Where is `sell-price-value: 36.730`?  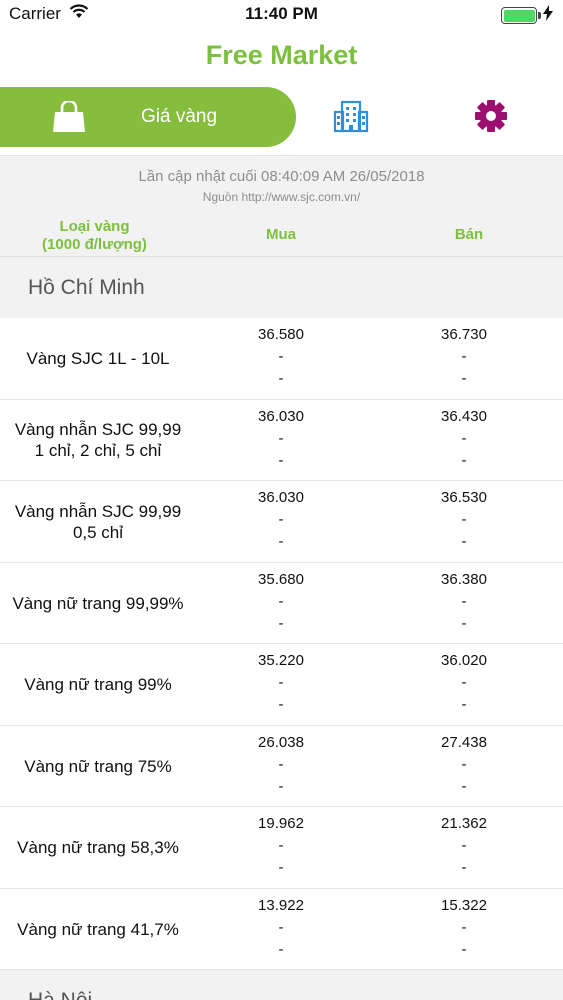
sell-price-value: 36.730 is located at coordinates (464, 334).